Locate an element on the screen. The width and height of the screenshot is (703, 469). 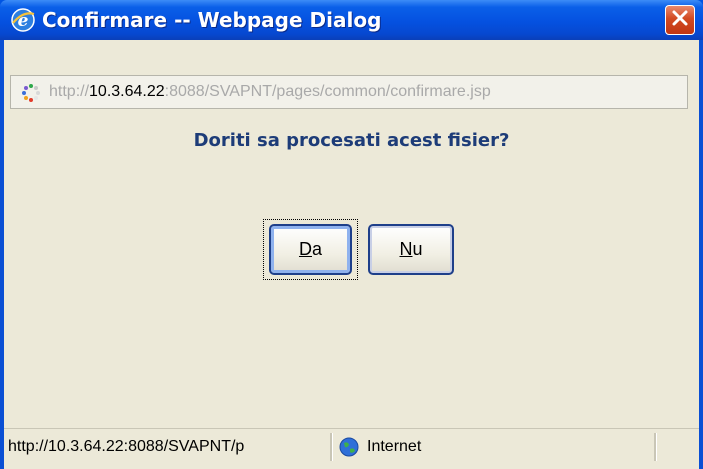
yes-label-rest: a is located at coordinates (316, 249).